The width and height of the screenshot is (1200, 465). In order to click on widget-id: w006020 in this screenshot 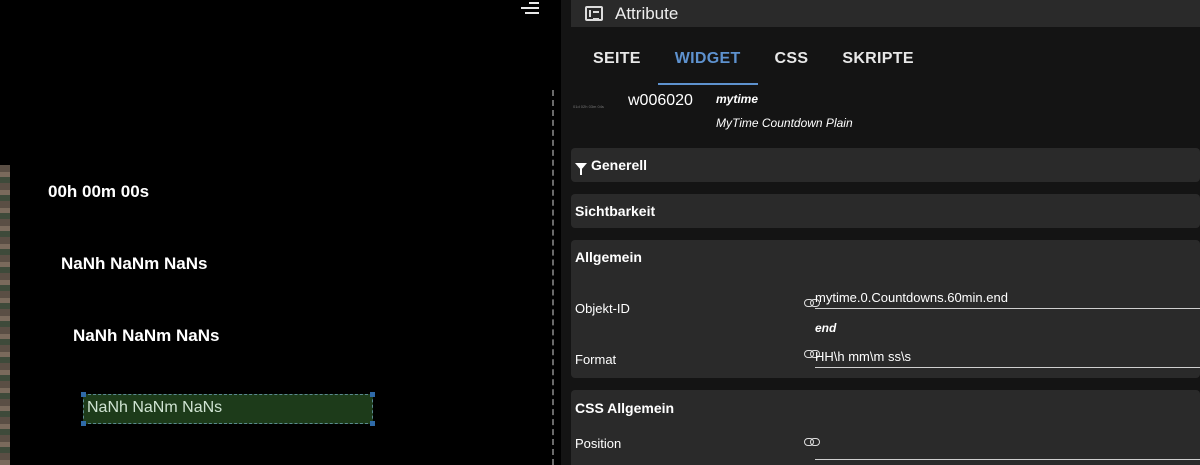, I will do `click(660, 100)`.